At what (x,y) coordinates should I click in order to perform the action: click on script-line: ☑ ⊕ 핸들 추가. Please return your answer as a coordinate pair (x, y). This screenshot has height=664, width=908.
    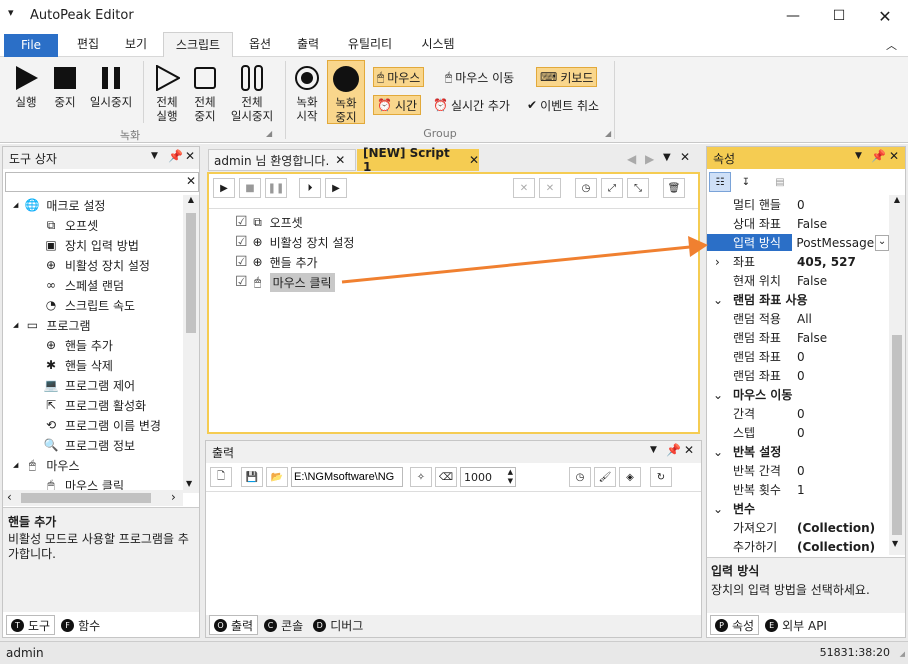
    Looking at the image, I should click on (385, 262).